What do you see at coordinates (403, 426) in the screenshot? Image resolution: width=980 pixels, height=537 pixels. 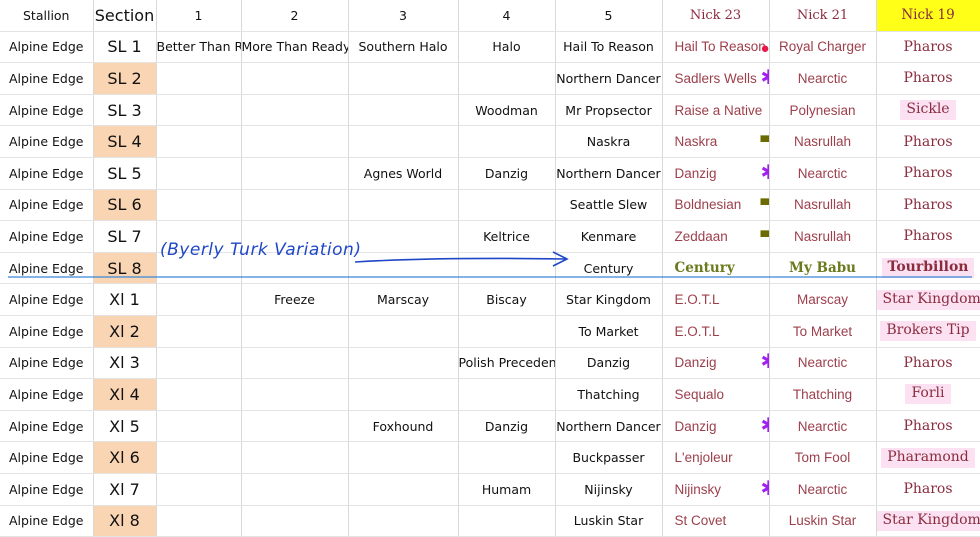 I see `cell-col-3: Foxhound` at bounding box center [403, 426].